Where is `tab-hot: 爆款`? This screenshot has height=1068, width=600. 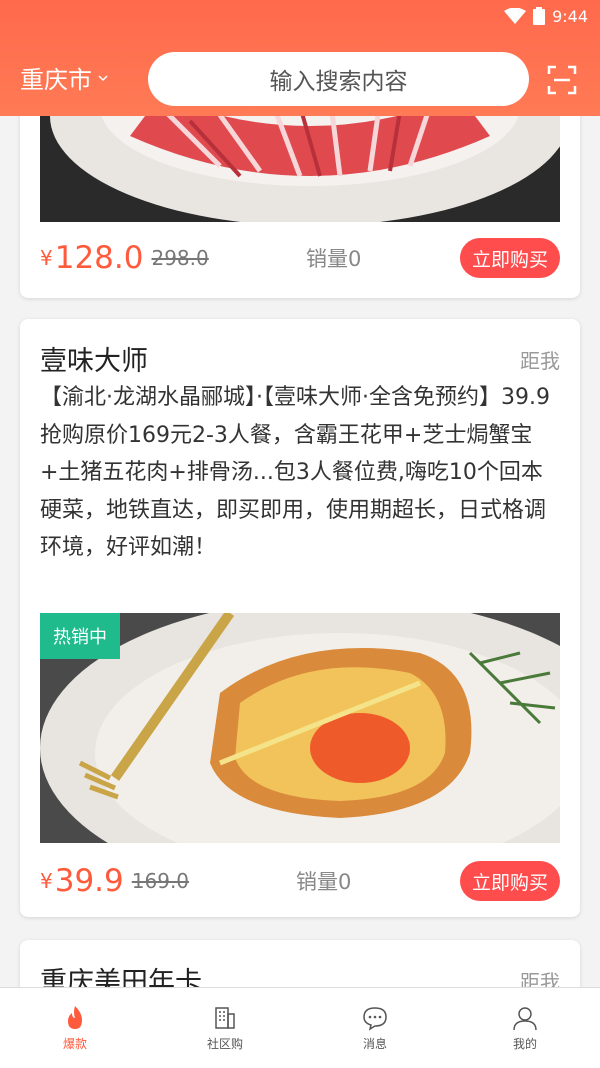
tab-hot: 爆款 is located at coordinates (75, 1028).